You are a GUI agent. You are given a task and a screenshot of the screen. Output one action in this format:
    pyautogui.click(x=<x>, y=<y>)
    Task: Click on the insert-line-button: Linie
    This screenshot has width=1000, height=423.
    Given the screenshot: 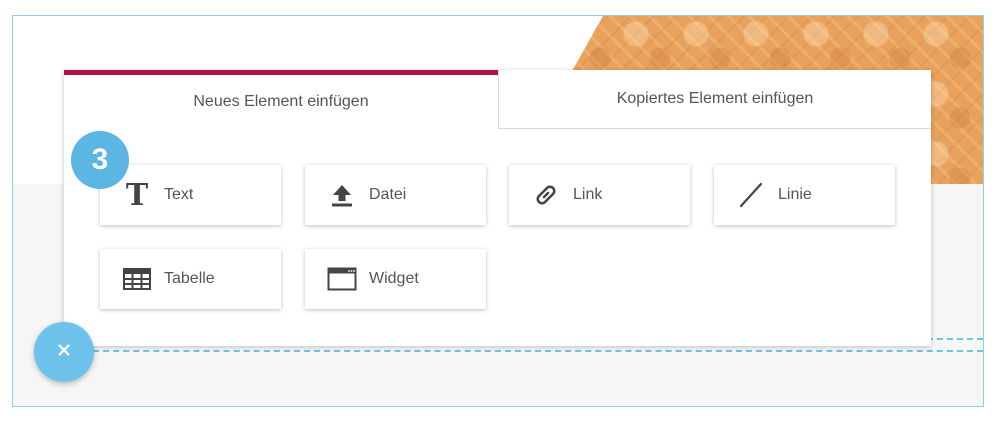 What is the action you would take?
    pyautogui.click(x=804, y=195)
    